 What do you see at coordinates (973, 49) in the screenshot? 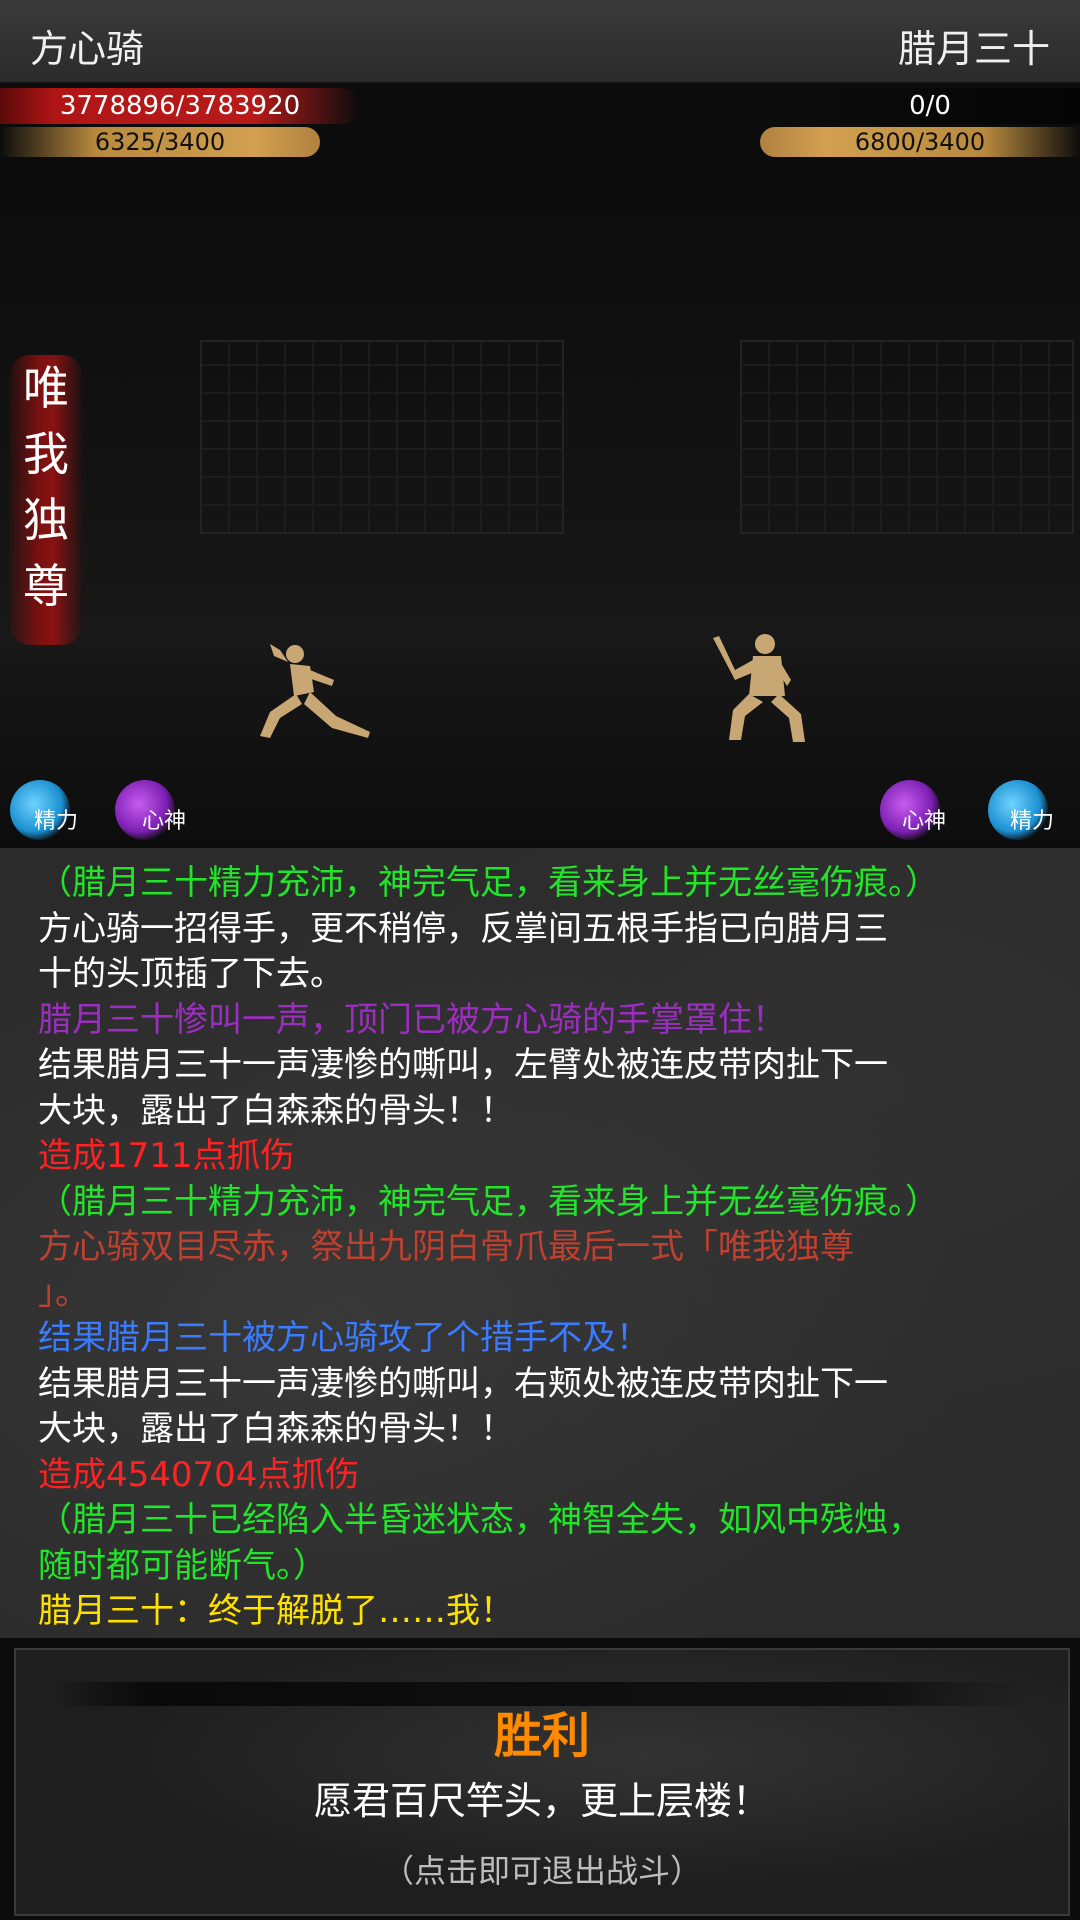
I see `enemy-name: 腊月三十` at bounding box center [973, 49].